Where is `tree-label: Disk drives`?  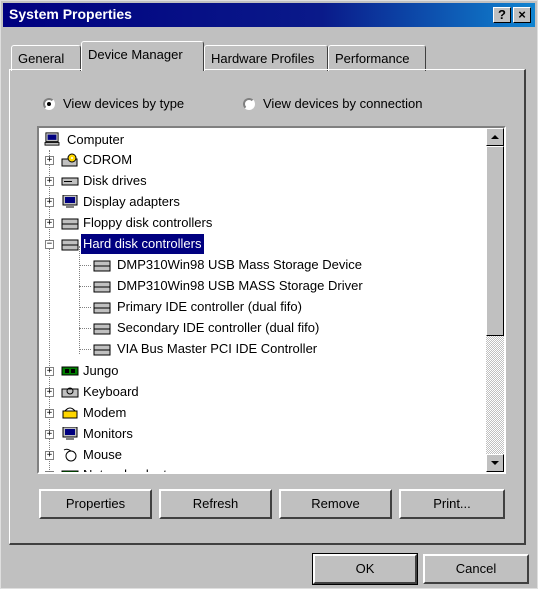
tree-label: Disk drives is located at coordinates (115, 180).